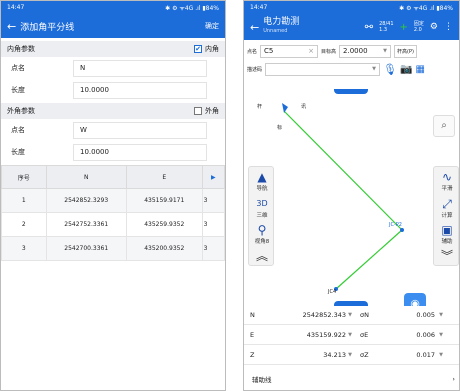 Image resolution: width=460 pixels, height=391 pixels. What do you see at coordinates (281, 22) in the screenshot?
I see `page-title: 电力勘测` at bounding box center [281, 22].